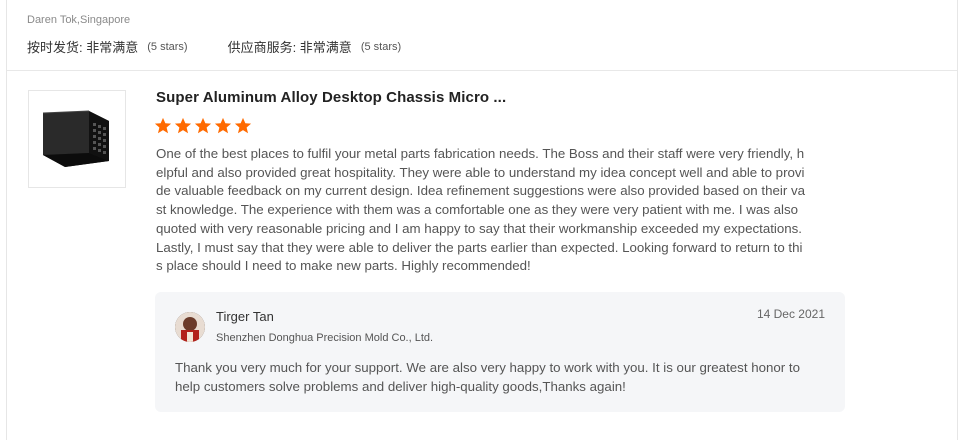 The image size is (966, 440). What do you see at coordinates (190, 327) in the screenshot?
I see `avatar` at bounding box center [190, 327].